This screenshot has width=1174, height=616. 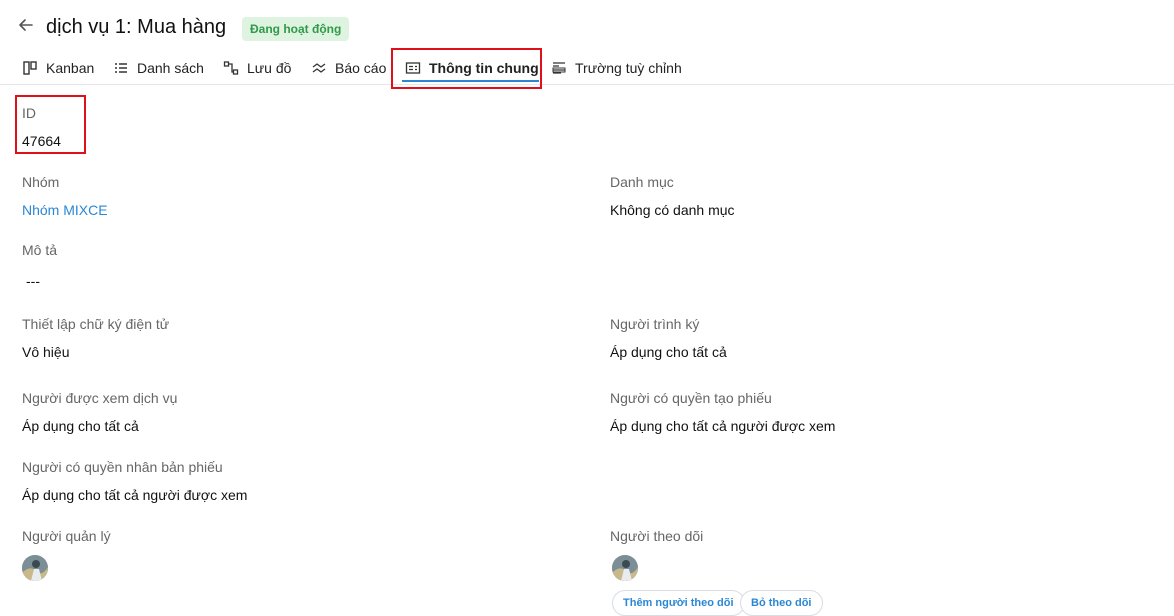 I want to click on followers-label: Người theo dõi, so click(x=657, y=536).